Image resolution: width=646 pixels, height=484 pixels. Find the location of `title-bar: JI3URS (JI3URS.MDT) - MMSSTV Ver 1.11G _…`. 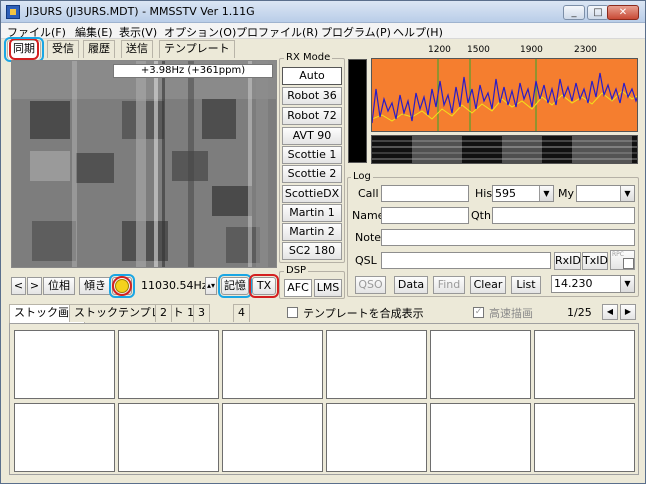

title-bar: JI3URS (JI3URS.MDT) - MMSSTV Ver 1.11G _… is located at coordinates (323, 12).